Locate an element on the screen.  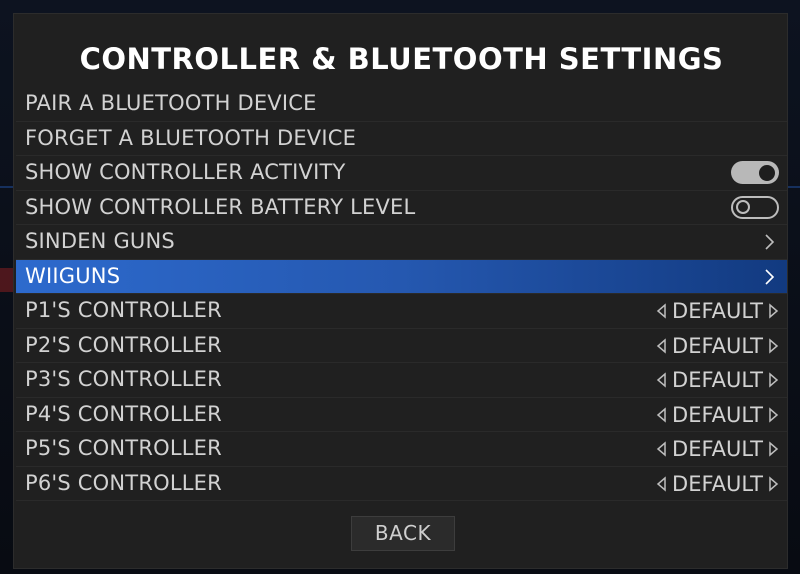
p2-controller-selector: DEFAULT is located at coordinates (717, 346).